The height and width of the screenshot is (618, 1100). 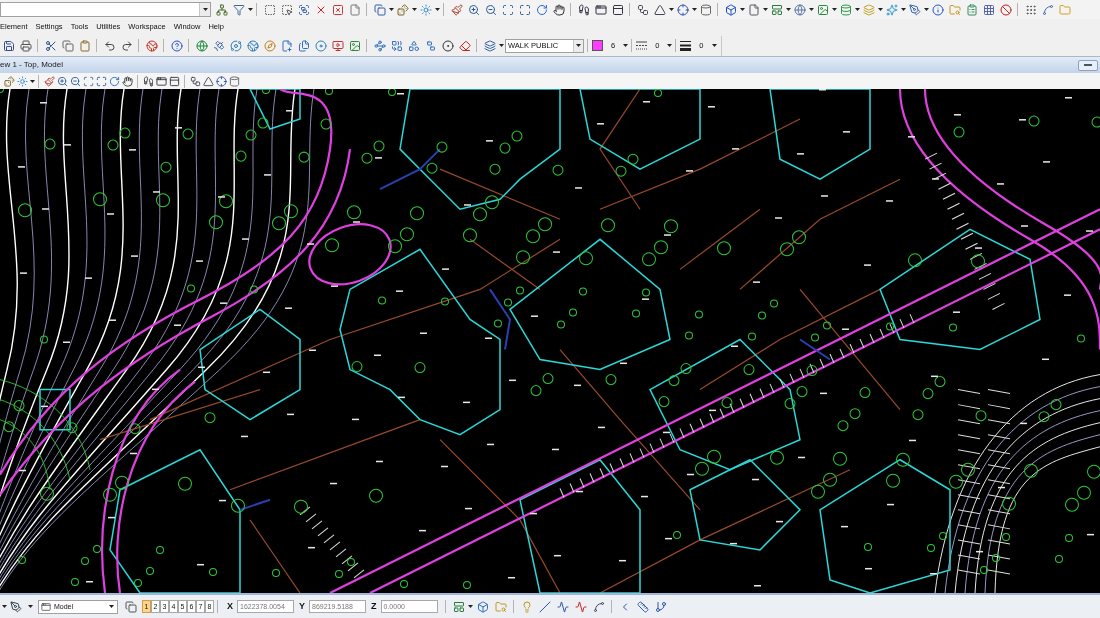 What do you see at coordinates (320, 45) in the screenshot?
I see `disc-icon` at bounding box center [320, 45].